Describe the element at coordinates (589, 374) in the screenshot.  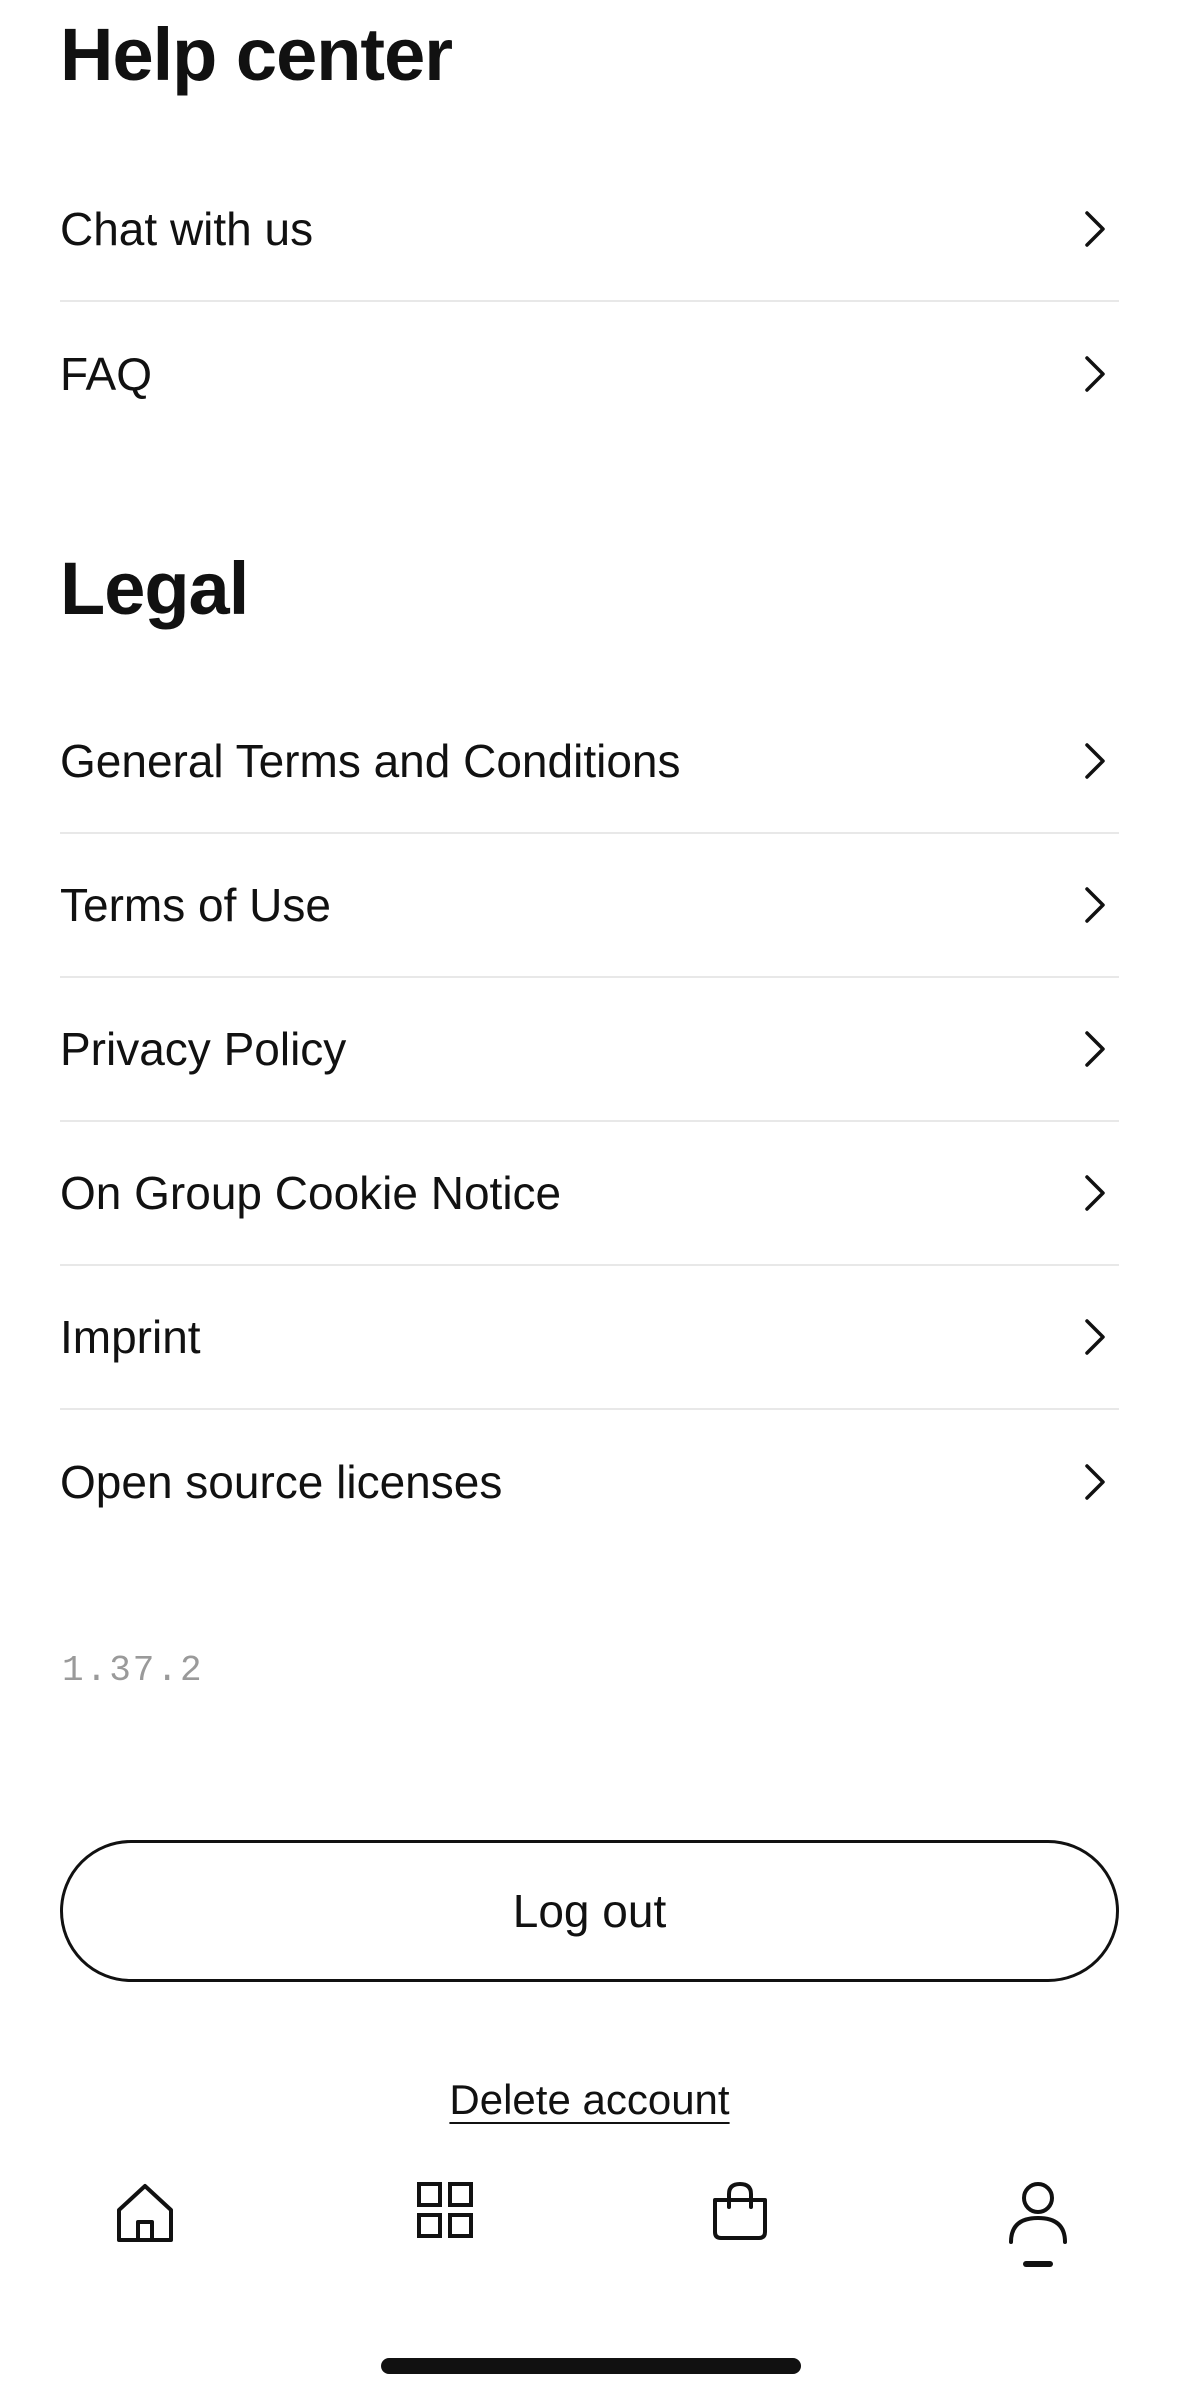
I see `list-item-faq: FAQ` at that location.